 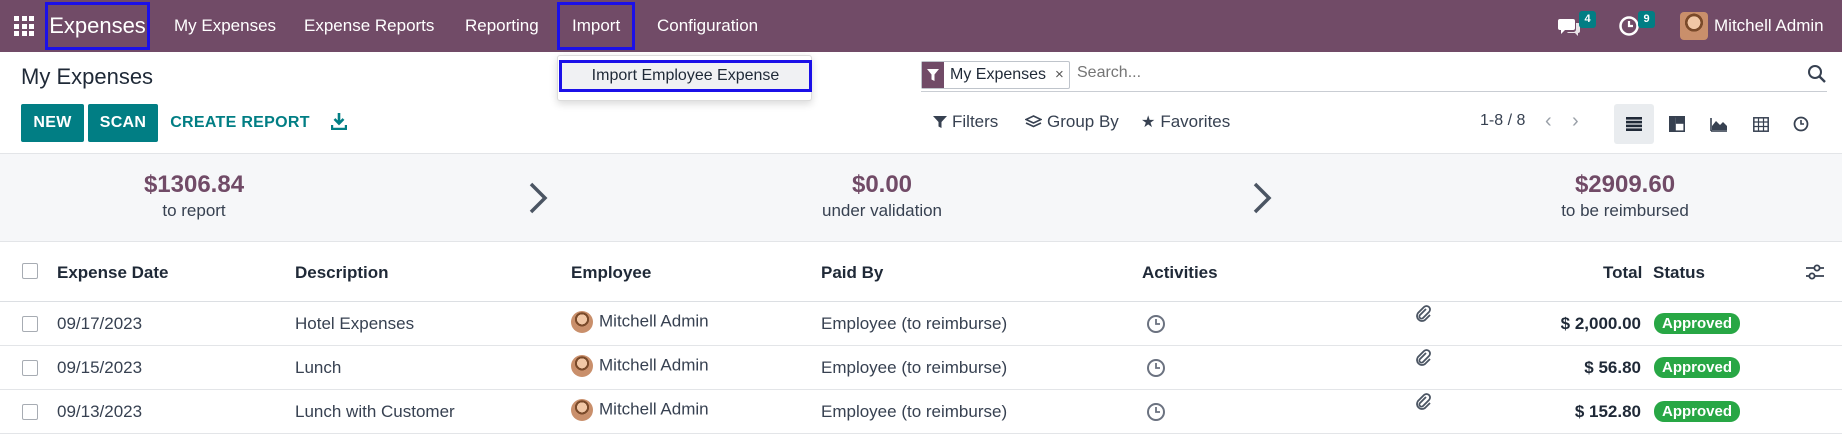 What do you see at coordinates (123, 123) in the screenshot?
I see `scan-button: SCAN` at bounding box center [123, 123].